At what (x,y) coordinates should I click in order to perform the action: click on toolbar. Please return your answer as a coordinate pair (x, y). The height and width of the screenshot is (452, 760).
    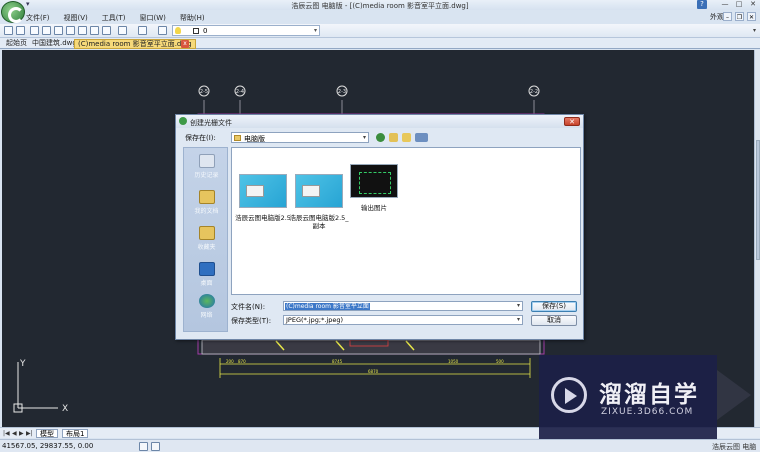
    Looking at the image, I should click on (380, 31).